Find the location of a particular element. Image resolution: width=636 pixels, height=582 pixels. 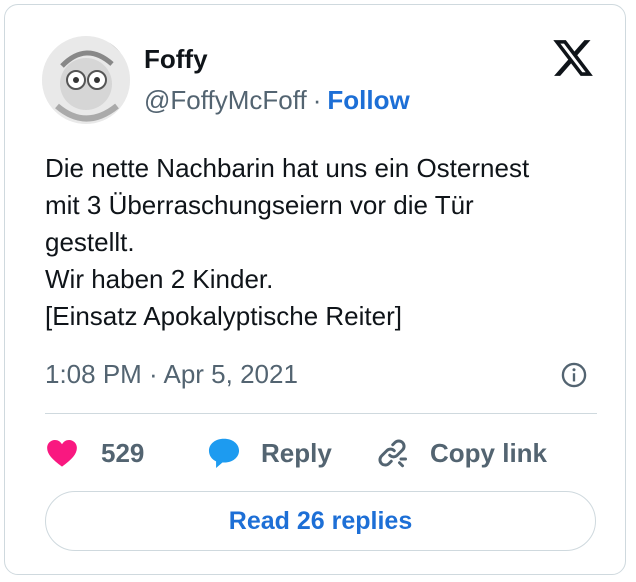

read-replies-button: Read 26 replies is located at coordinates (320, 521).